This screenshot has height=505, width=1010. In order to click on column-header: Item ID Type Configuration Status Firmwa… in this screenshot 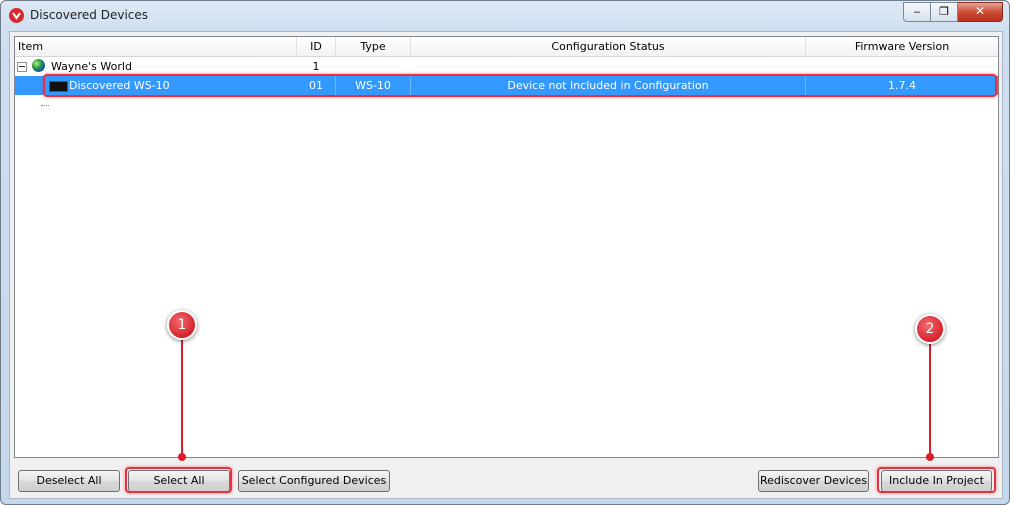, I will do `click(506, 47)`.